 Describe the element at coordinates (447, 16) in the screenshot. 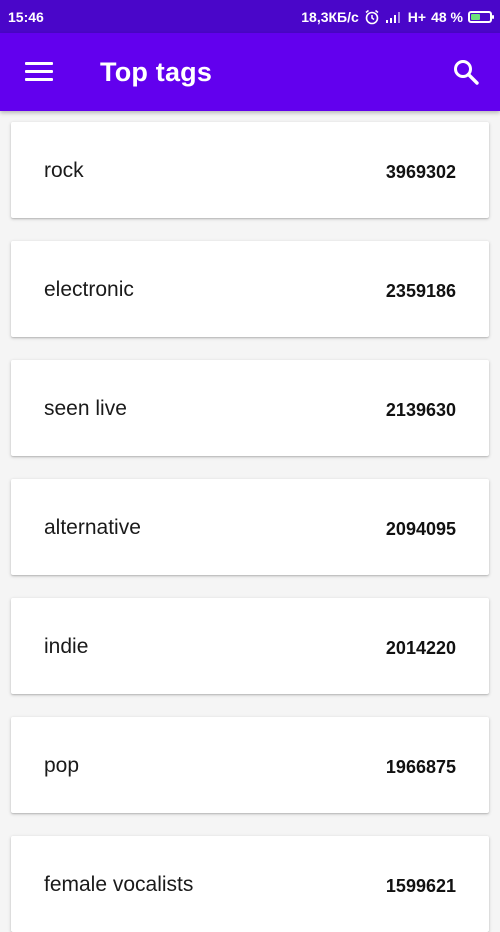

I see `battery-level: 48 %` at that location.